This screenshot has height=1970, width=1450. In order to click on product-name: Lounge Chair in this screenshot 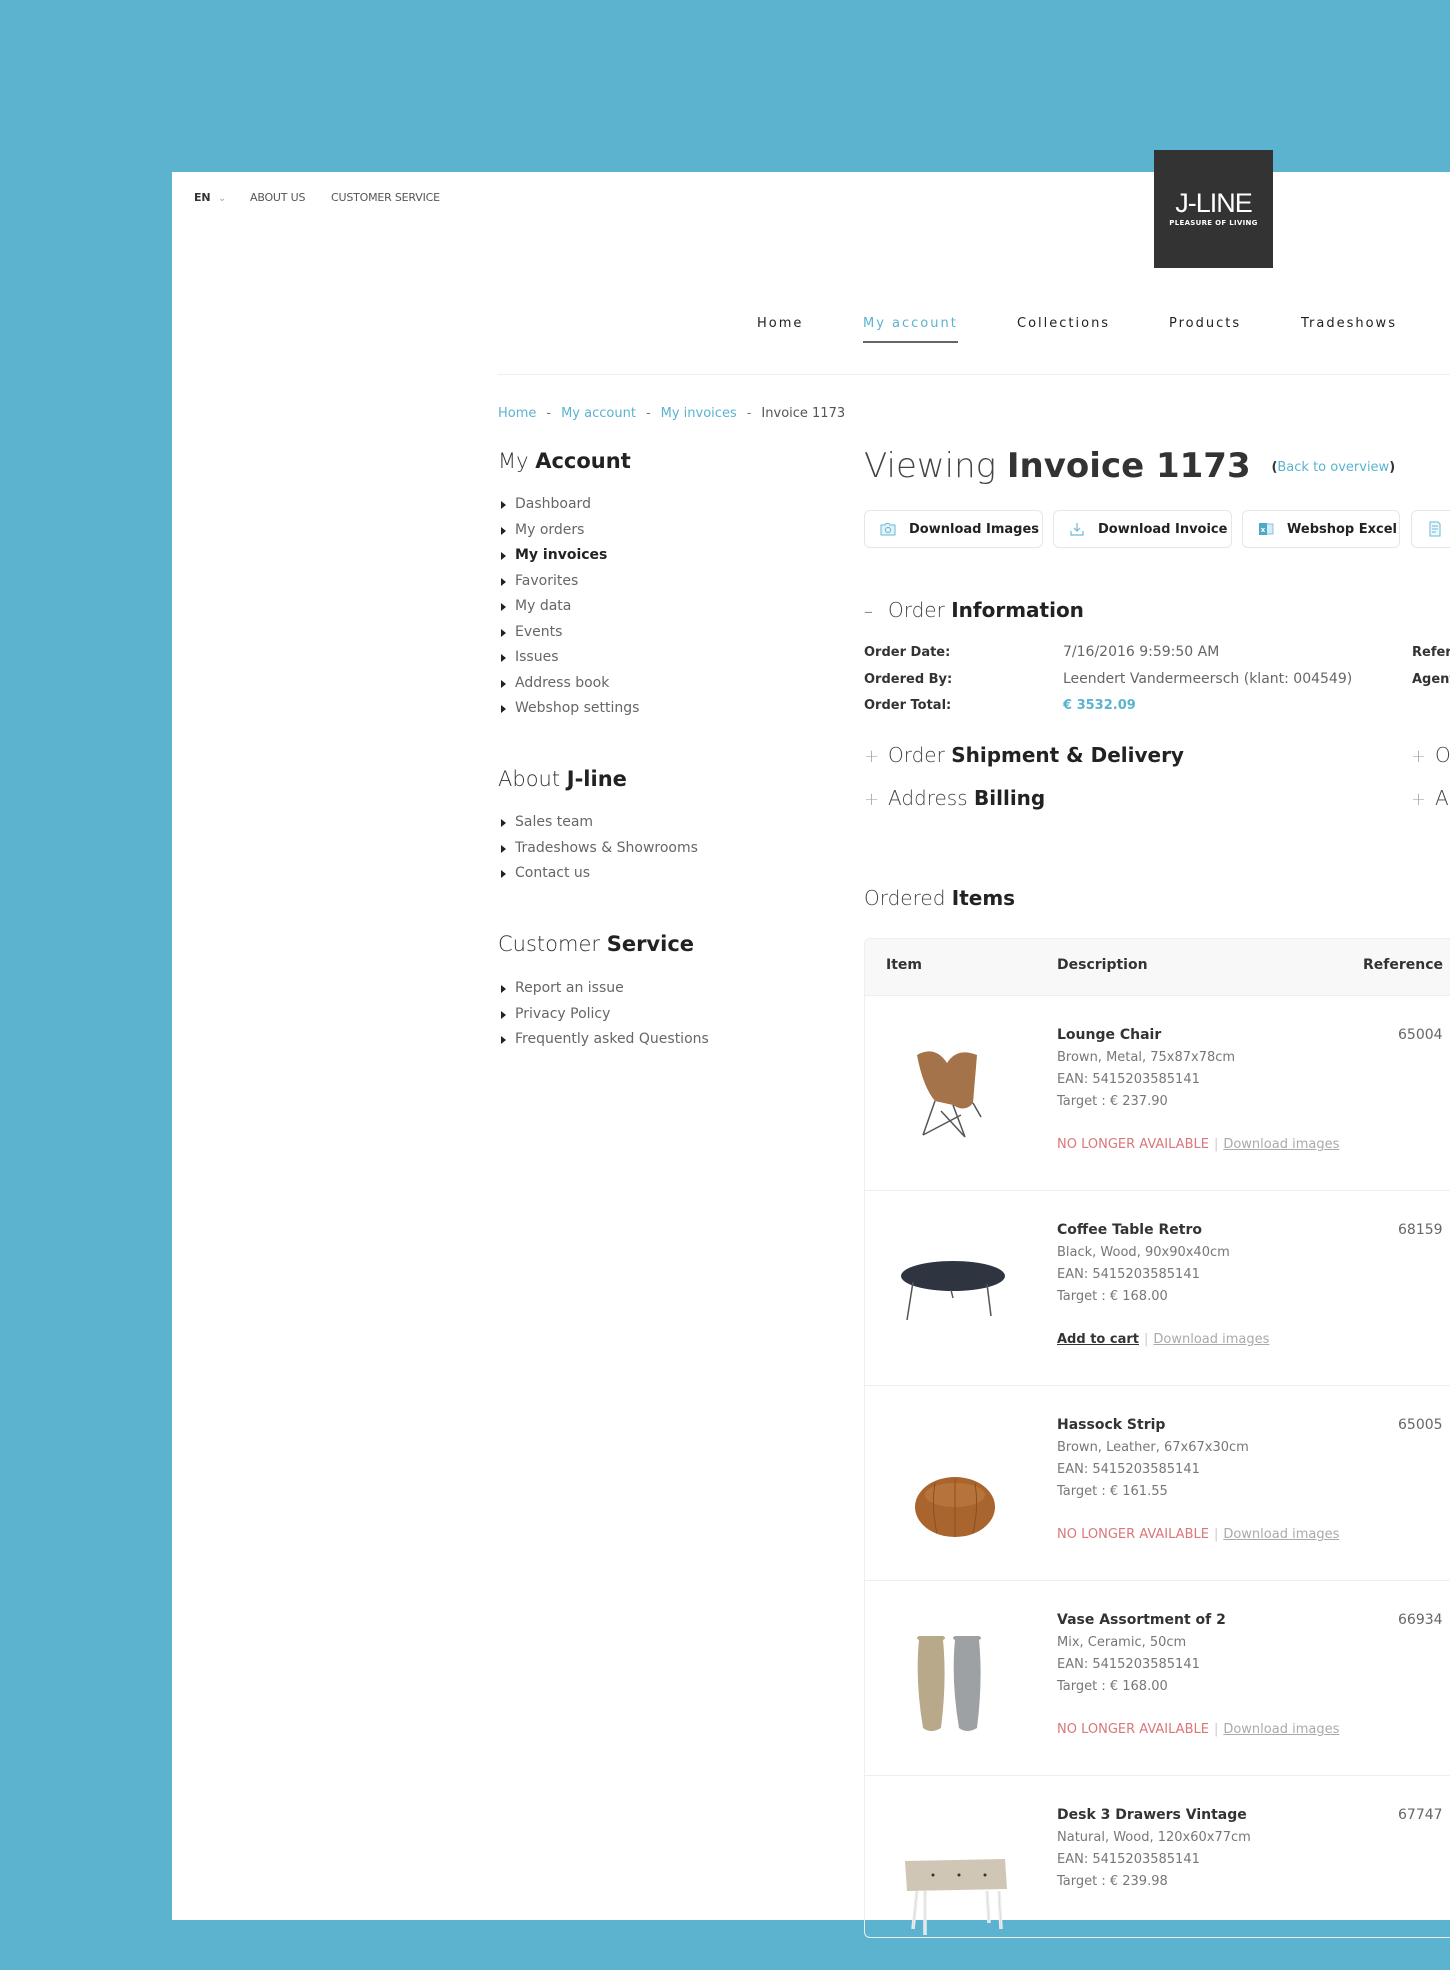, I will do `click(1109, 1035)`.